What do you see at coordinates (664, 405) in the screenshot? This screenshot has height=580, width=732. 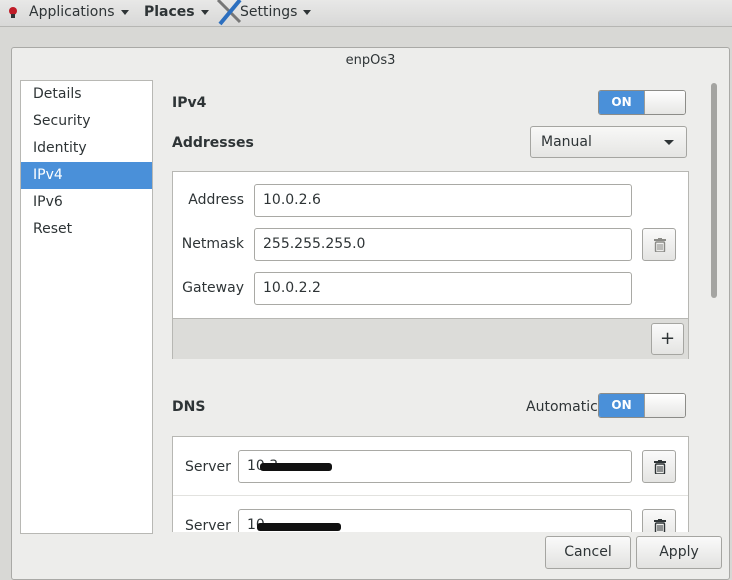 I see `dns-toggle-knob` at bounding box center [664, 405].